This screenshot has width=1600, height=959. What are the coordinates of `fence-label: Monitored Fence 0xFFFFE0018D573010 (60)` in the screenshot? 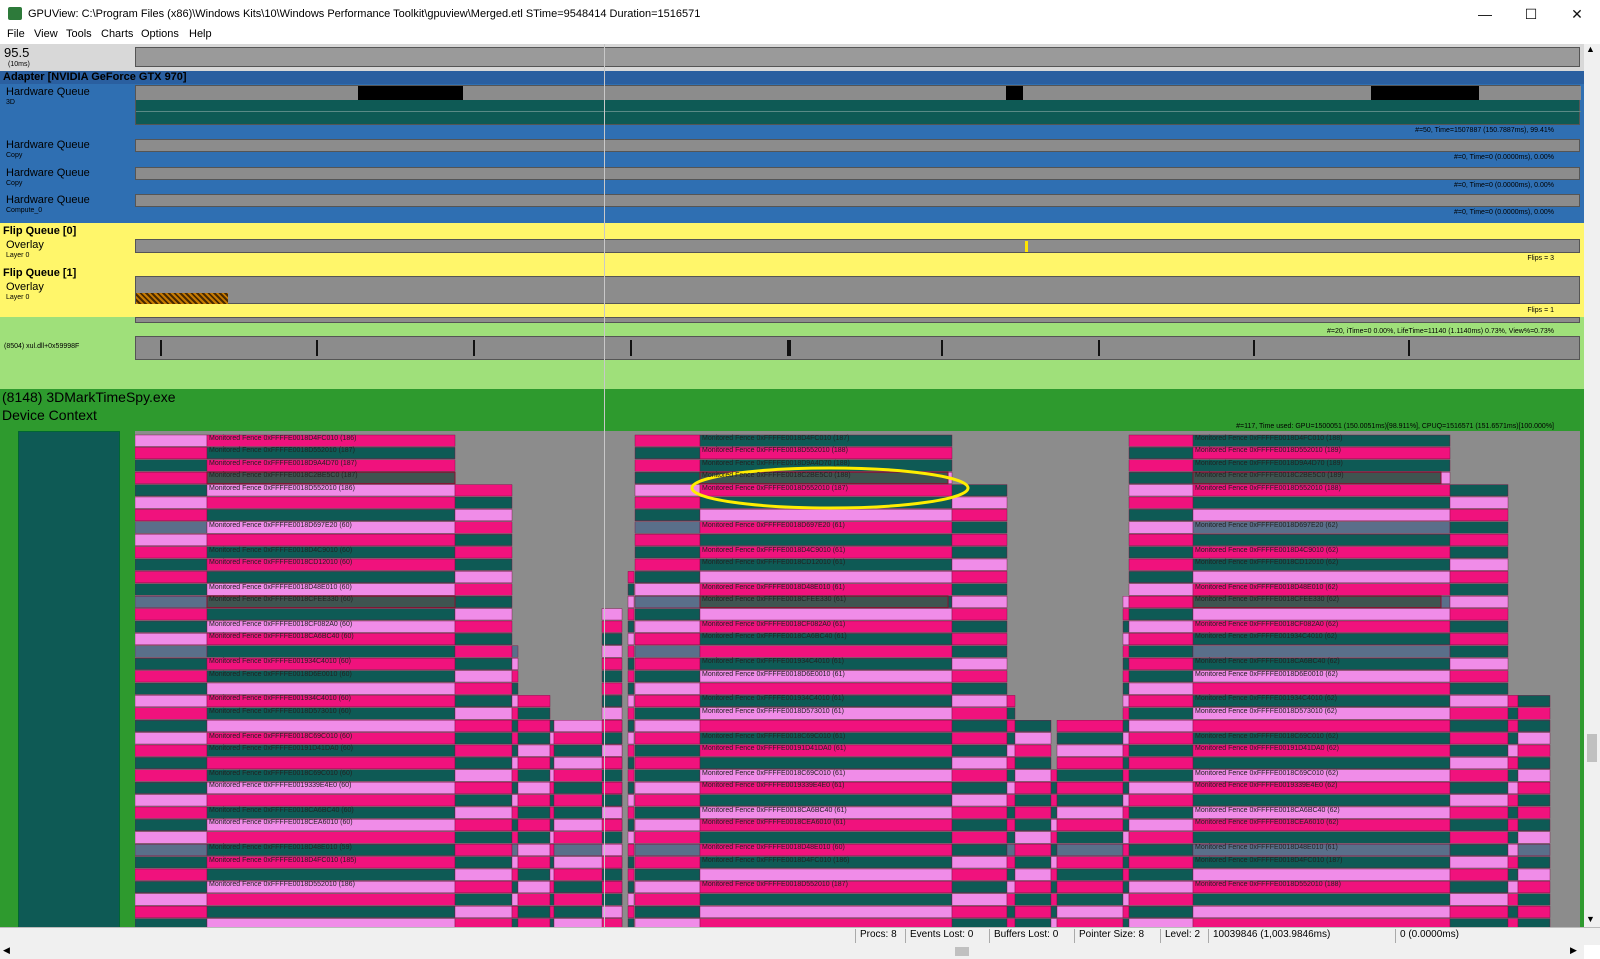 It's located at (280, 711).